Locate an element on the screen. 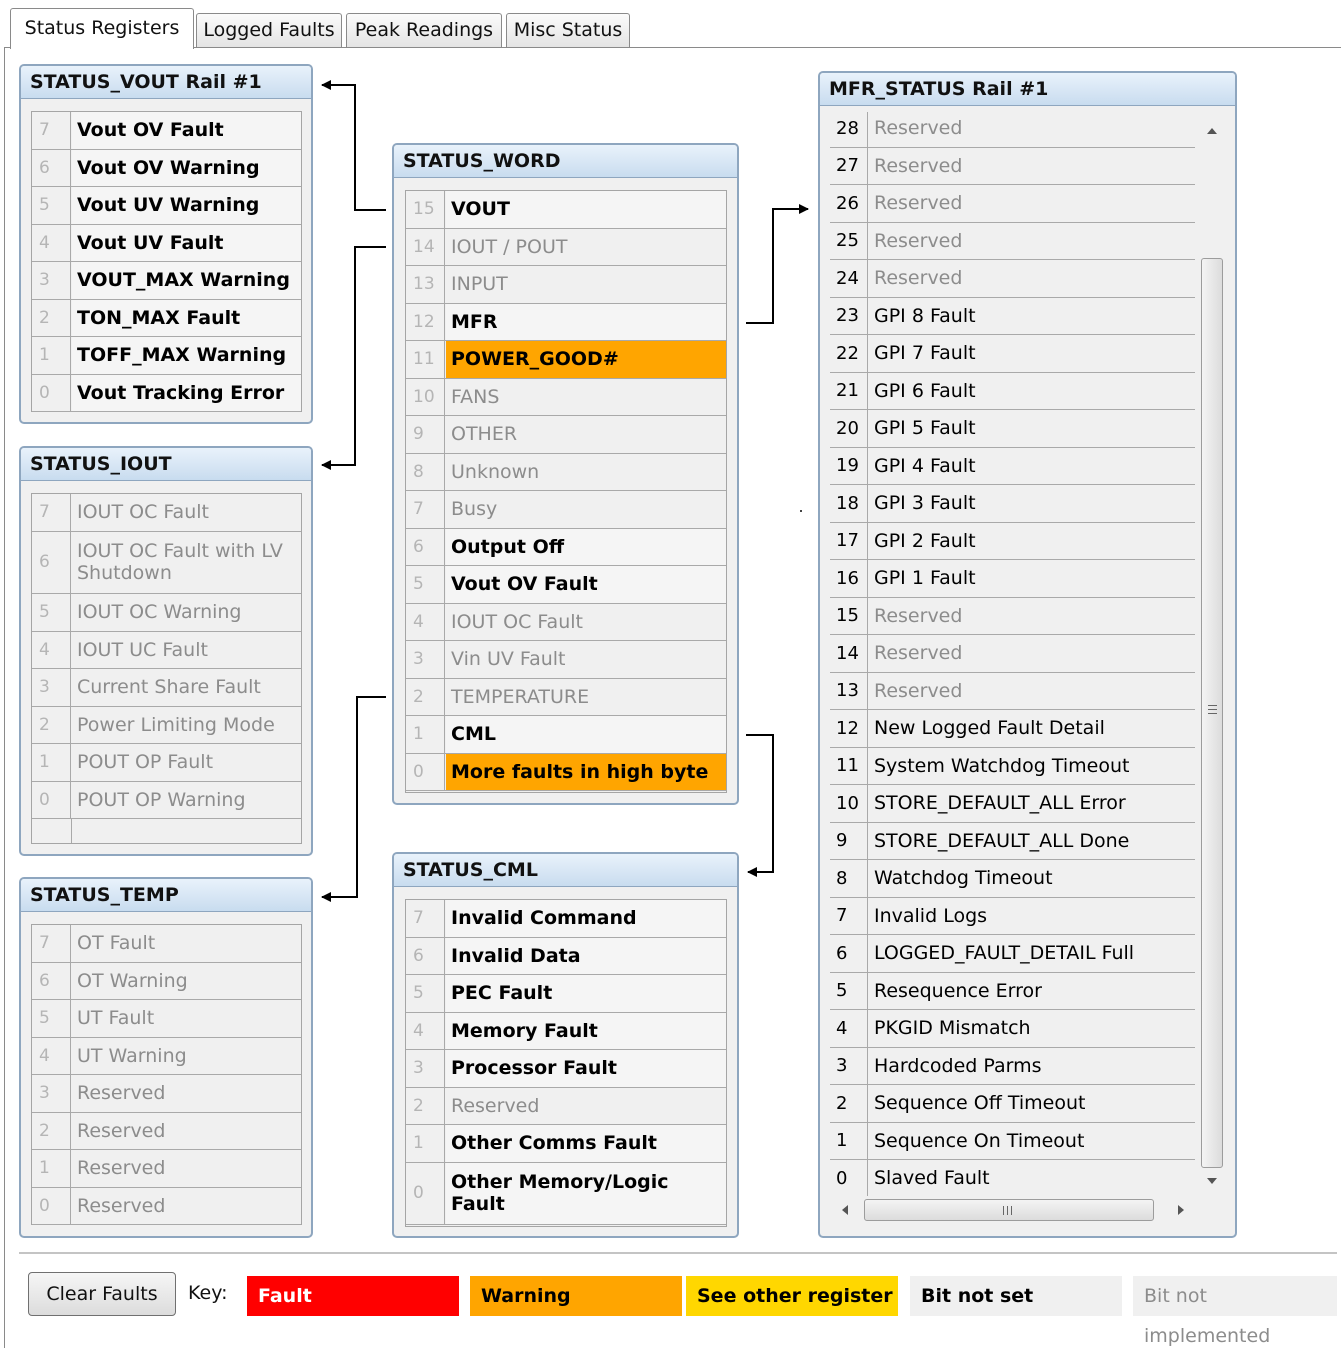  register-bit-row: 4 UT Warning is located at coordinates (166, 1056).